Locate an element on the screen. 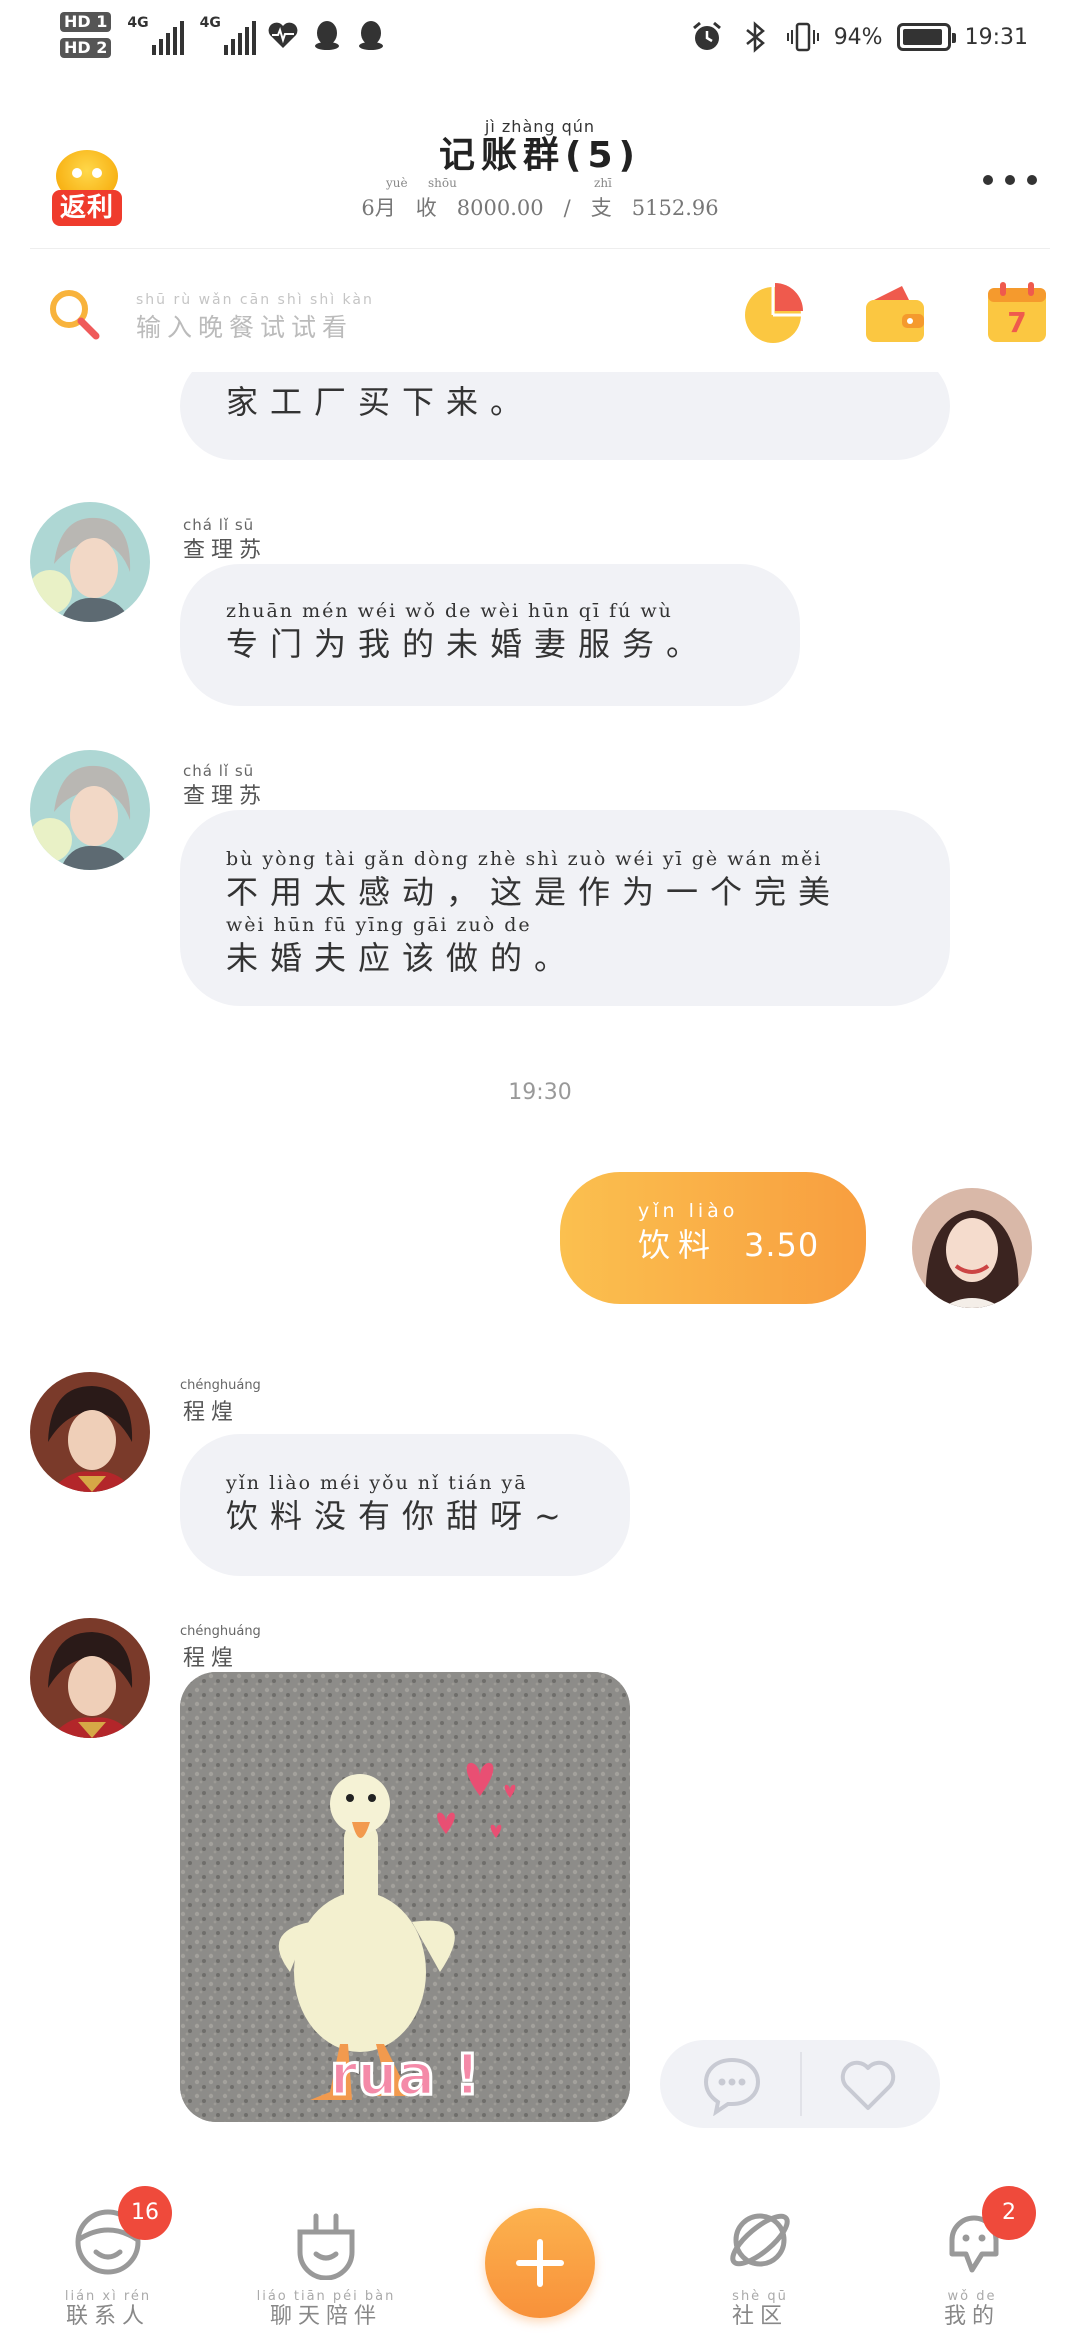  search-icon is located at coordinates (74, 314).